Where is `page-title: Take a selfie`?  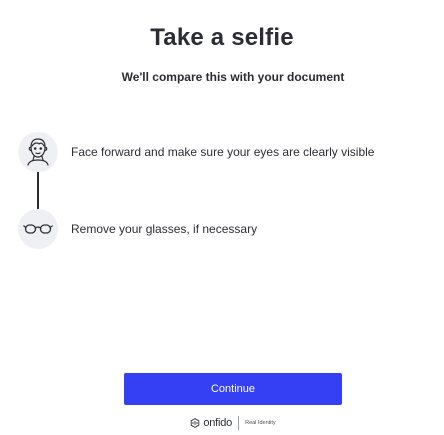
page-title: Take a selfie is located at coordinates (222, 37).